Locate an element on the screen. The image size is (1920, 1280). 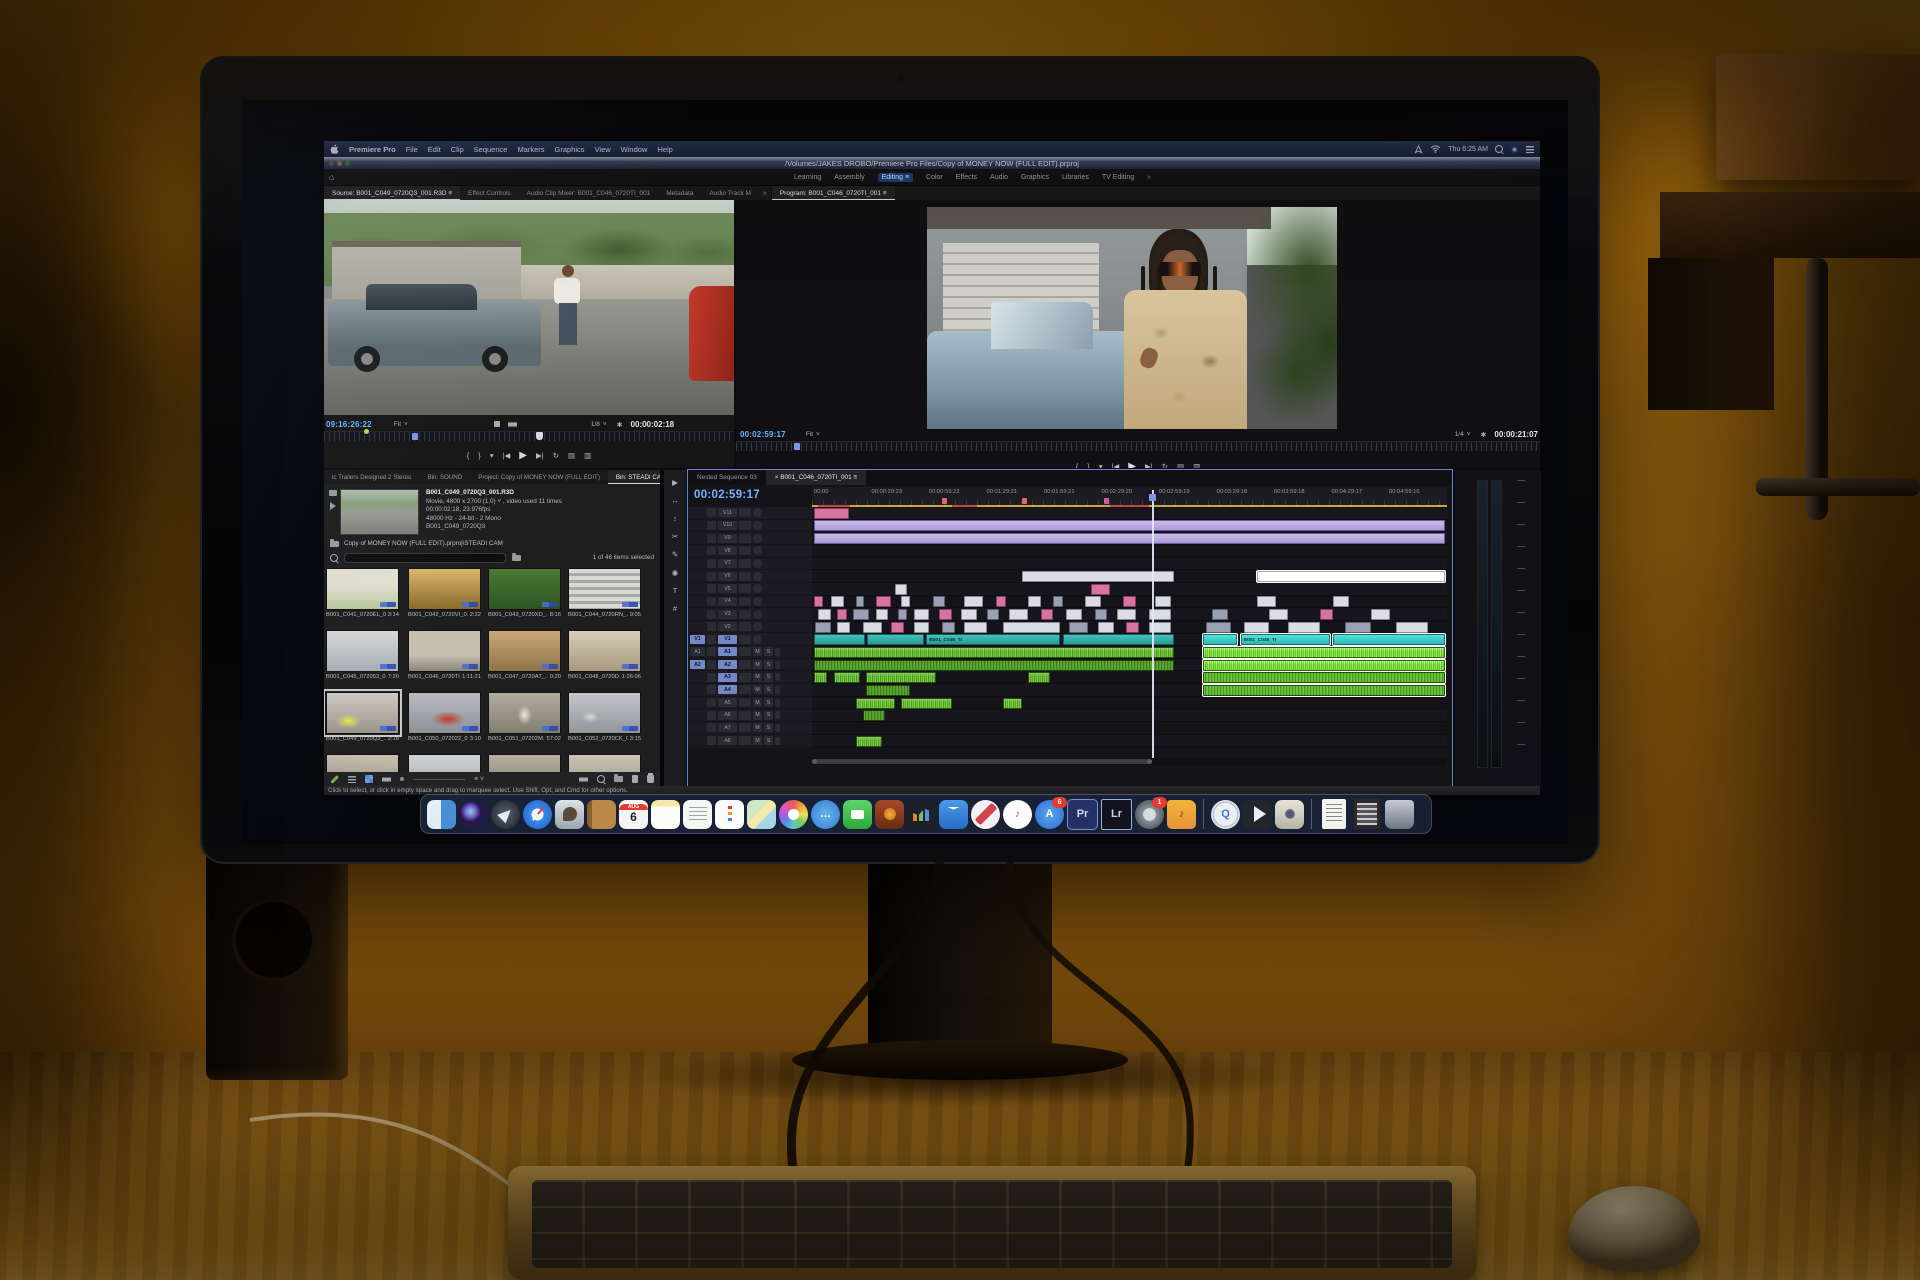
source-patch-v1: V1 is located at coordinates (697, 639).